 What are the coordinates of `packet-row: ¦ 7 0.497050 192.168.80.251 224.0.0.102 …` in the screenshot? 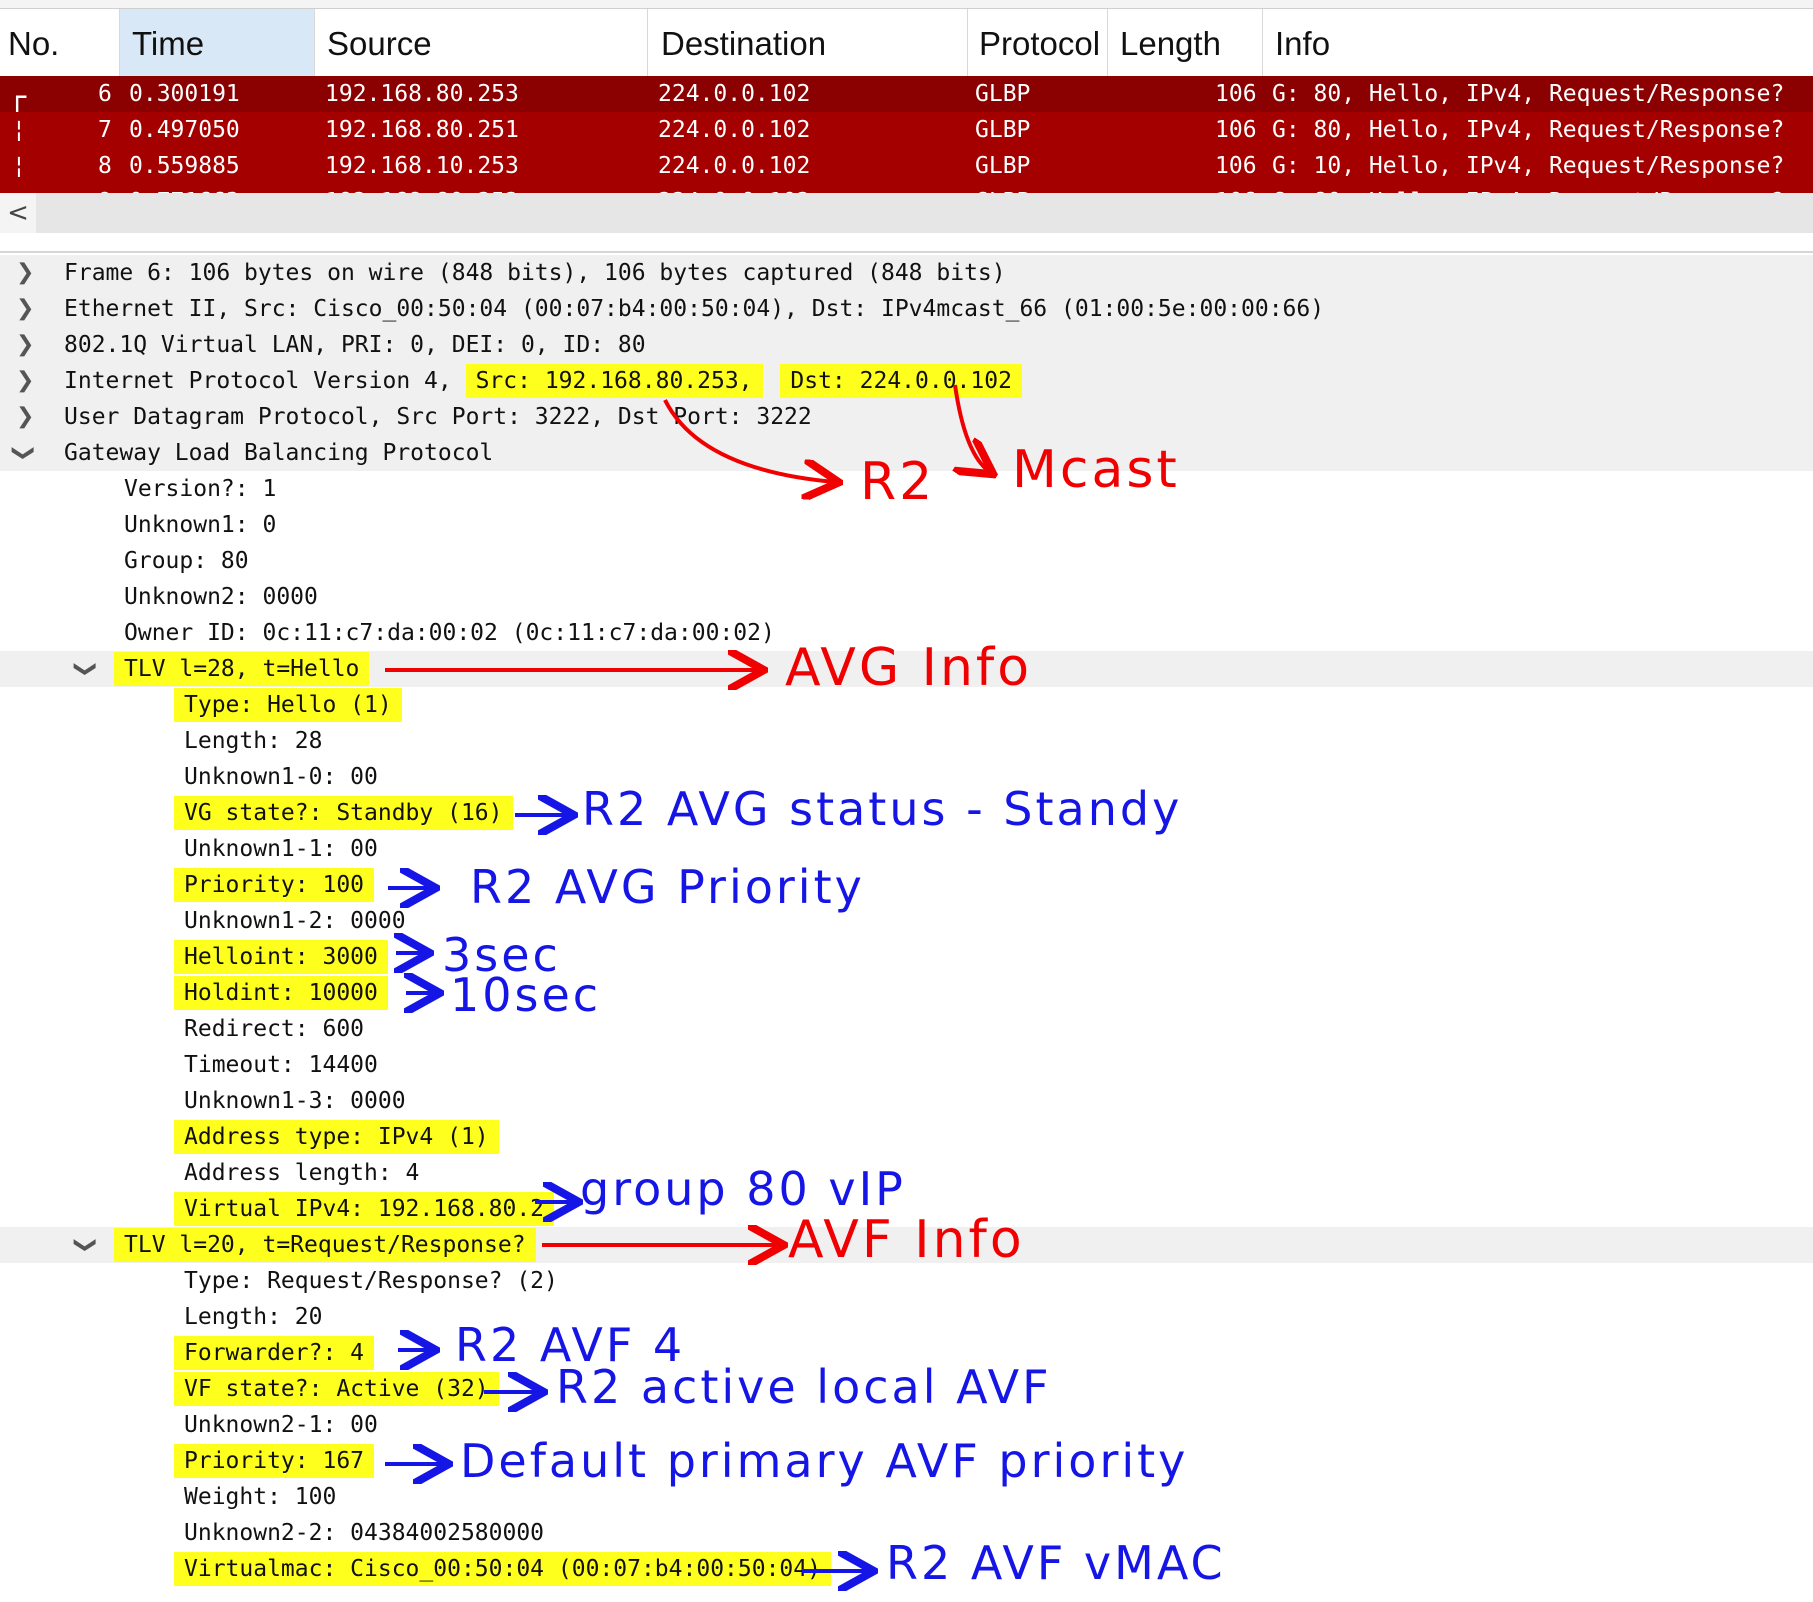 It's located at (906, 130).